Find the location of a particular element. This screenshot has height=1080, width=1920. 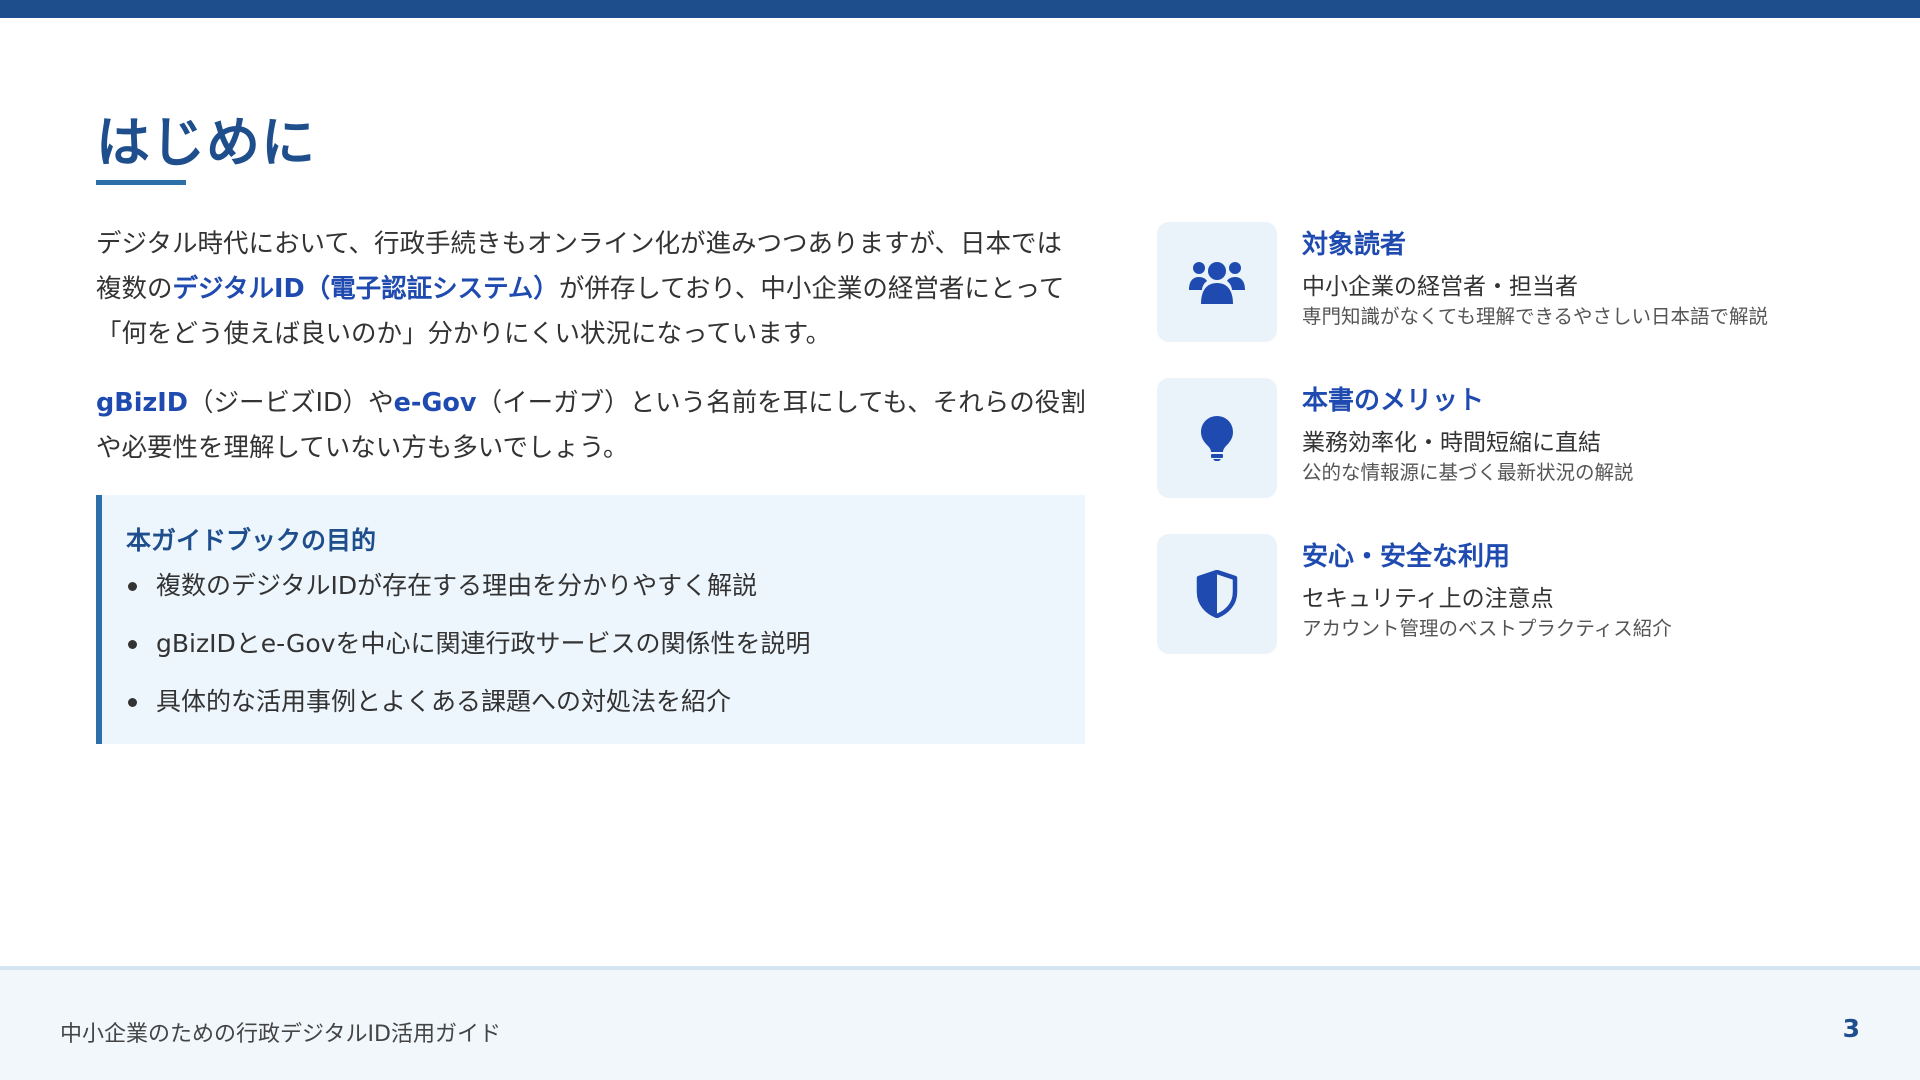

top-accent-bar is located at coordinates (960, 9).